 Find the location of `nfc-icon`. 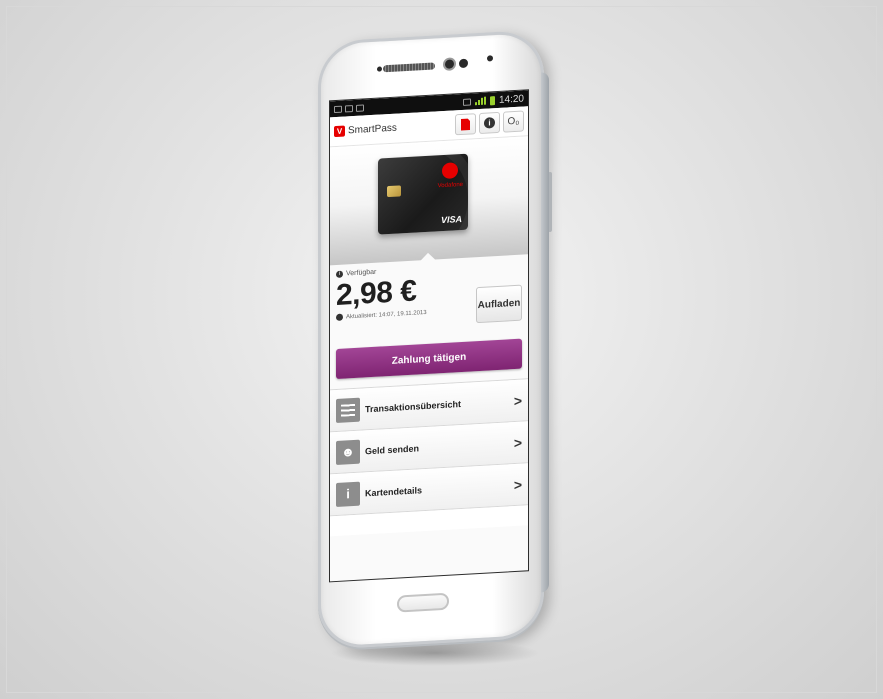

nfc-icon is located at coordinates (466, 101).